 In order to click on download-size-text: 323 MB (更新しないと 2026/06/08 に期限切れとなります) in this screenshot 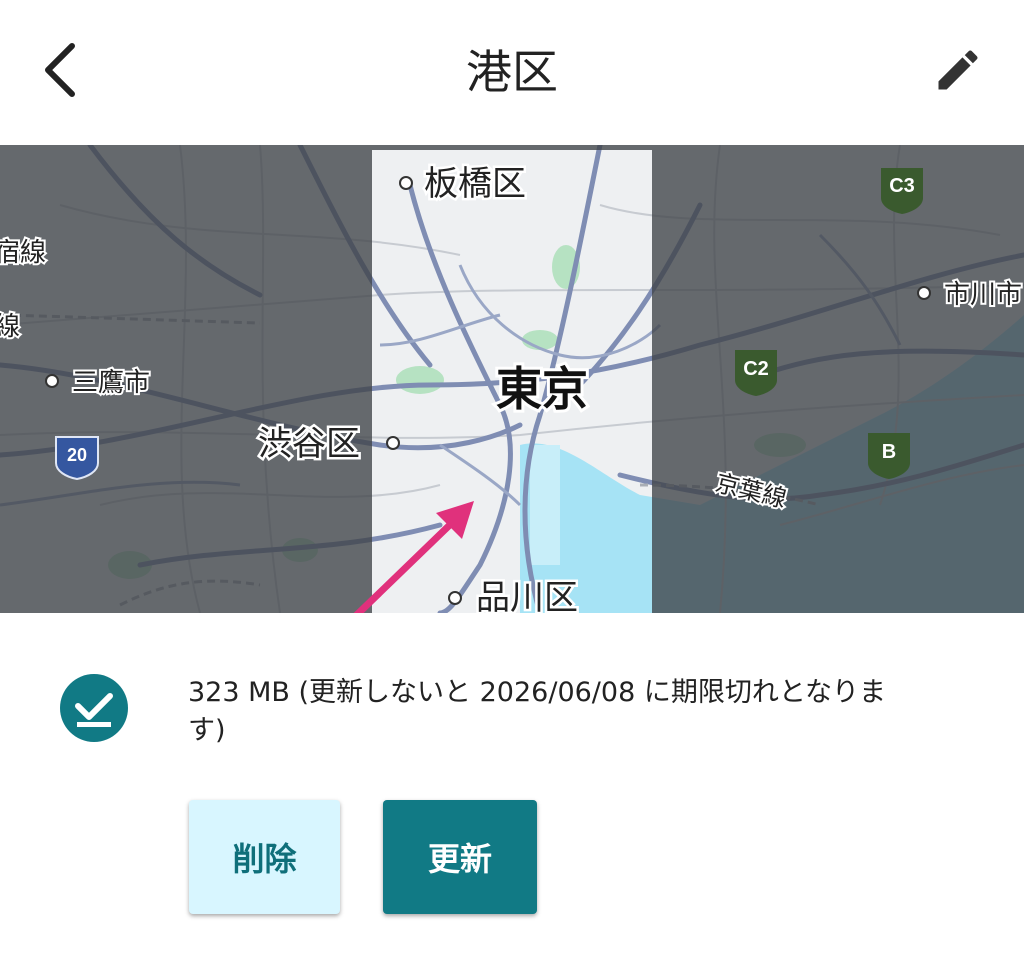, I will do `click(537, 711)`.